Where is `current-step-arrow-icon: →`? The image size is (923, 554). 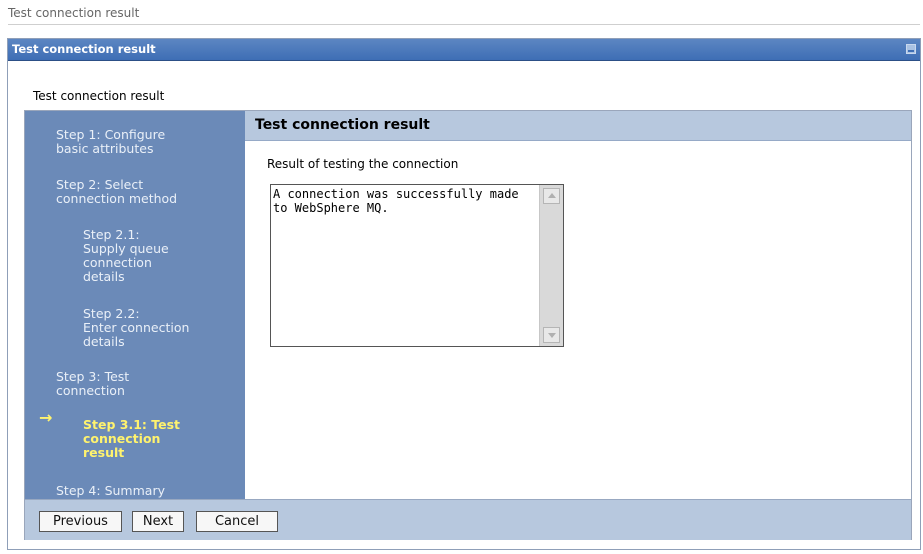 current-step-arrow-icon: → is located at coordinates (46, 417).